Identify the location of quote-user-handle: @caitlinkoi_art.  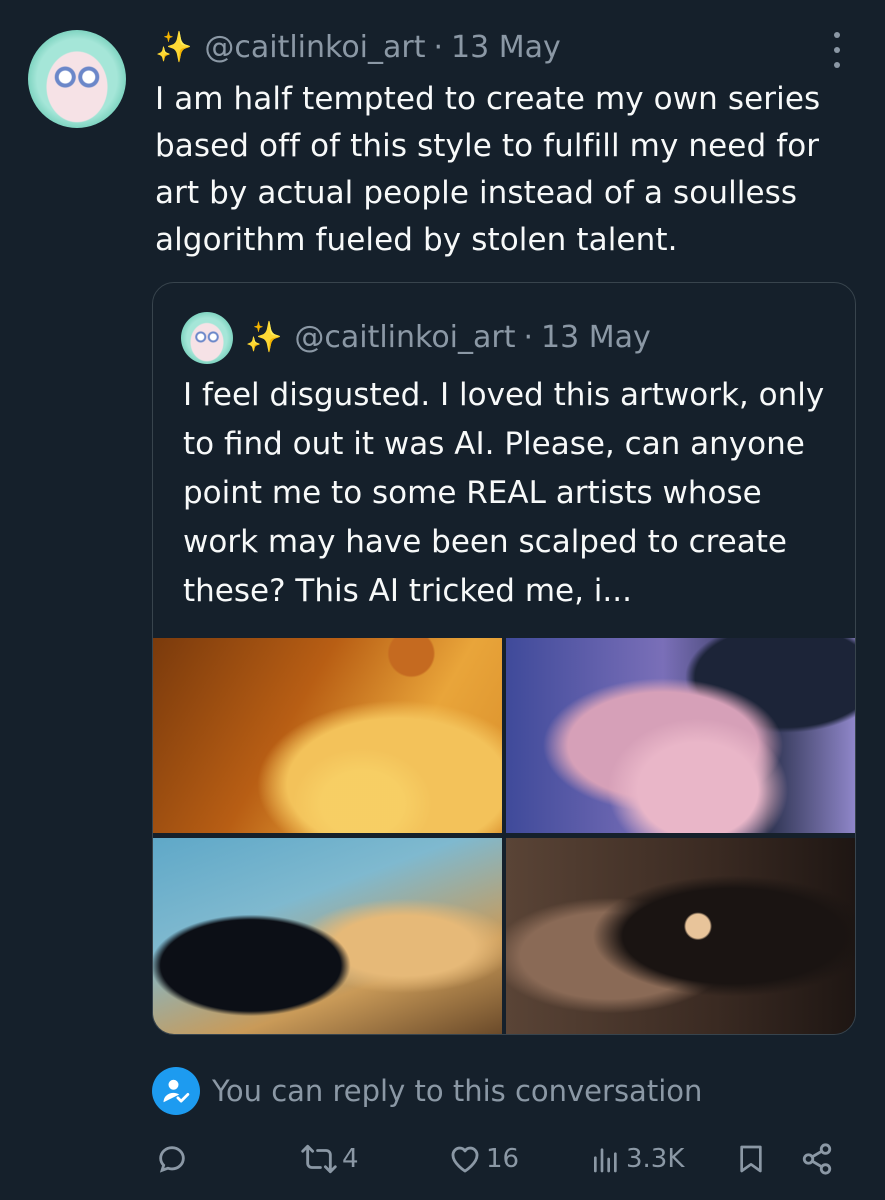
(404, 337).